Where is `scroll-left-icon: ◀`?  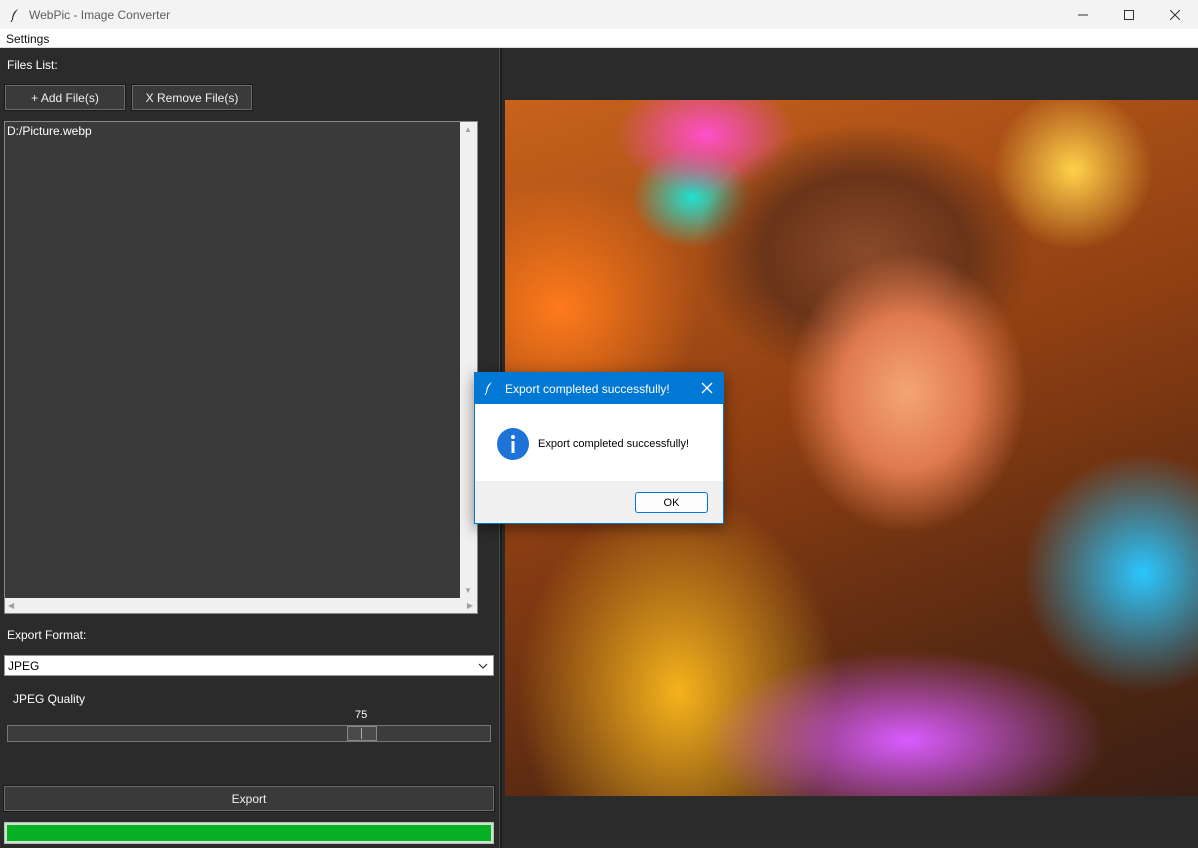
scroll-left-icon: ◀ is located at coordinates (11, 605).